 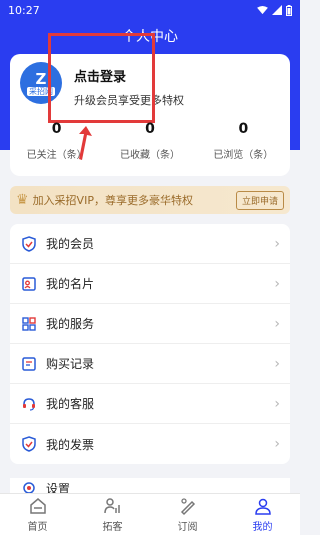 What do you see at coordinates (187, 507) in the screenshot?
I see `subscribe-icon` at bounding box center [187, 507].